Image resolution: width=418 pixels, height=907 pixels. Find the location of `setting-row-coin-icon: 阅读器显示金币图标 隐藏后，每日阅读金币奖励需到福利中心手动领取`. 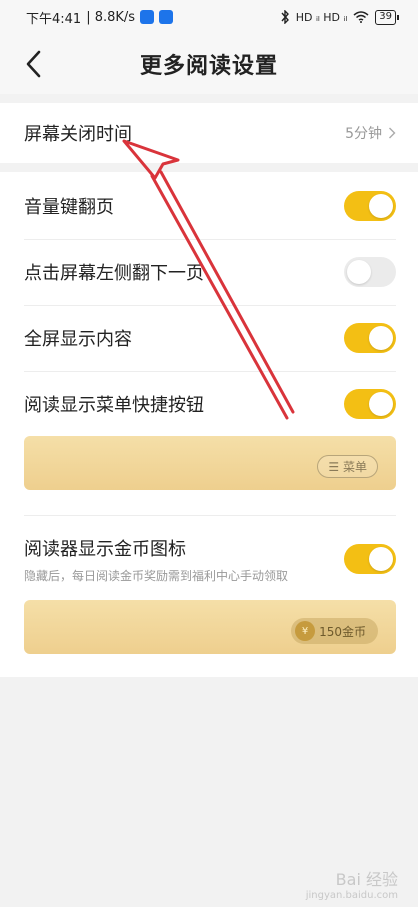

setting-row-coin-icon: 阅读器显示金币图标 隐藏后，每日阅读金币奖励需到福利中心手动领取 is located at coordinates (210, 559).